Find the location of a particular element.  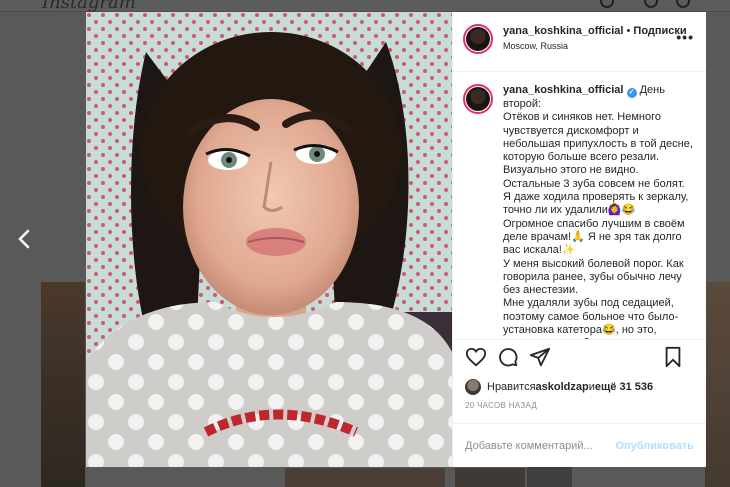

liker-username-link: askoldzap is located at coordinates (562, 387).